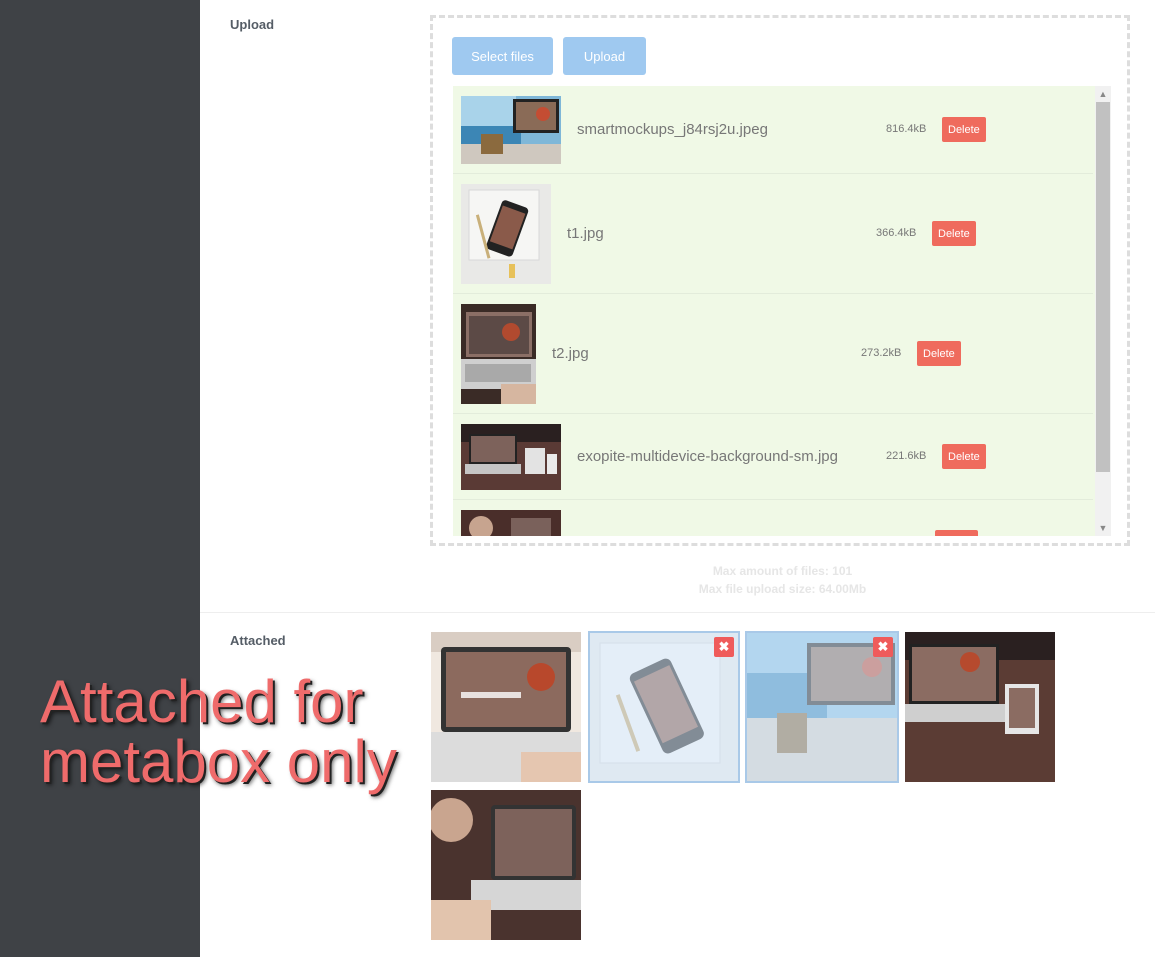 The height and width of the screenshot is (957, 1155). Describe the element at coordinates (585, 233) in the screenshot. I see `file-name: t1.jpg` at that location.